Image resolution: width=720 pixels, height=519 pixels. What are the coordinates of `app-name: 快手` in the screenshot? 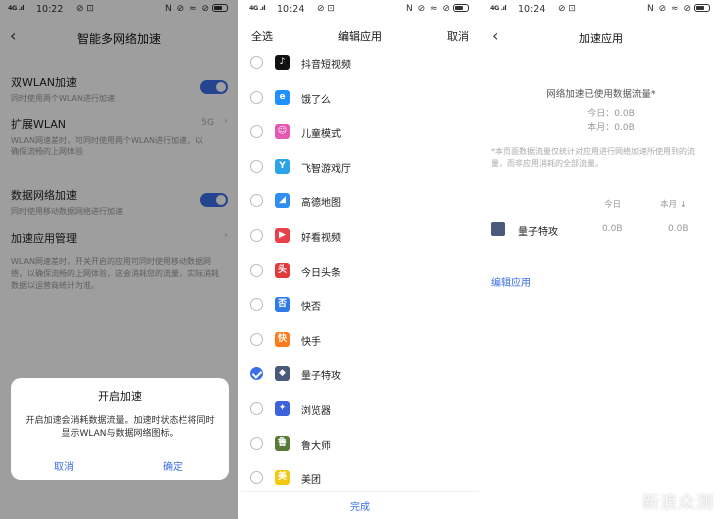 It's located at (311, 342).